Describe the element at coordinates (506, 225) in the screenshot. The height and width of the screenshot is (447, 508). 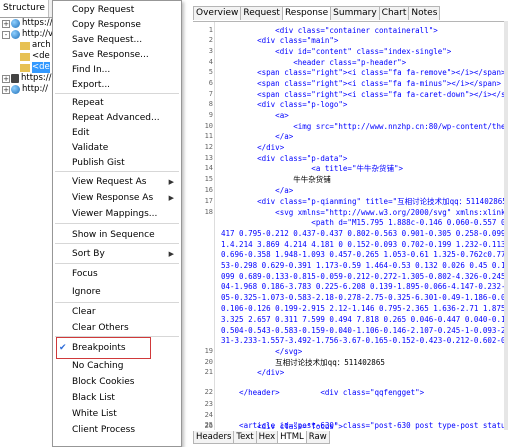
I see `vertical-scrollbar` at that location.